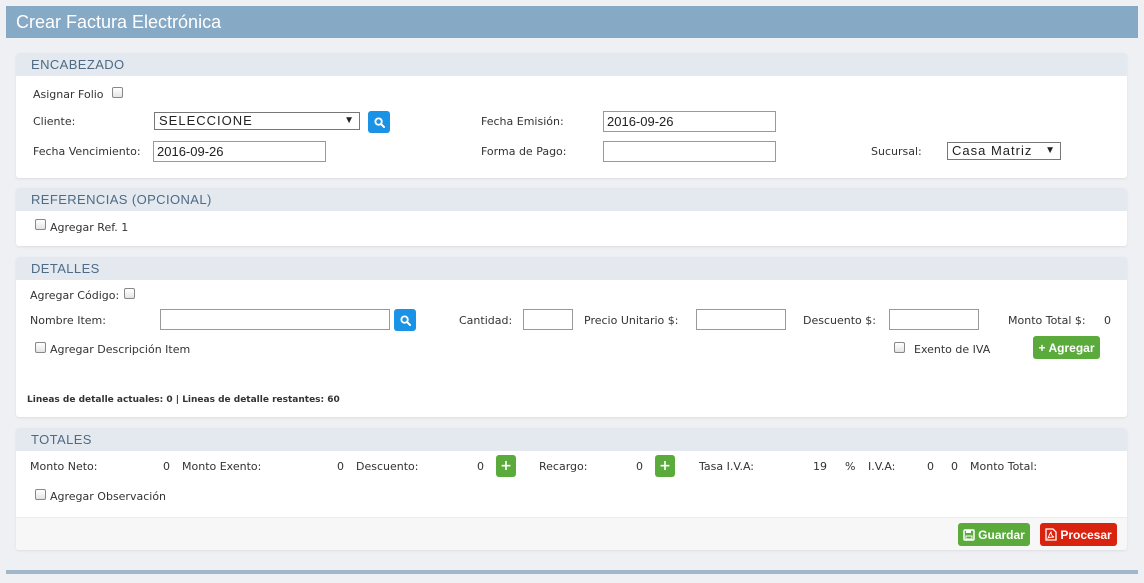 The width and height of the screenshot is (1144, 583). Describe the element at coordinates (387, 466) in the screenshot. I see `descuento-total-label: Descuento:` at that location.